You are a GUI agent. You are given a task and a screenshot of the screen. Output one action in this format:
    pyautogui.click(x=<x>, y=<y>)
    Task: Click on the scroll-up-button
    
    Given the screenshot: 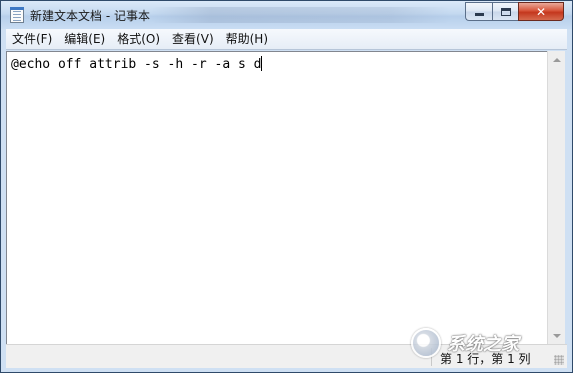 What is the action you would take?
    pyautogui.click(x=556, y=59)
    